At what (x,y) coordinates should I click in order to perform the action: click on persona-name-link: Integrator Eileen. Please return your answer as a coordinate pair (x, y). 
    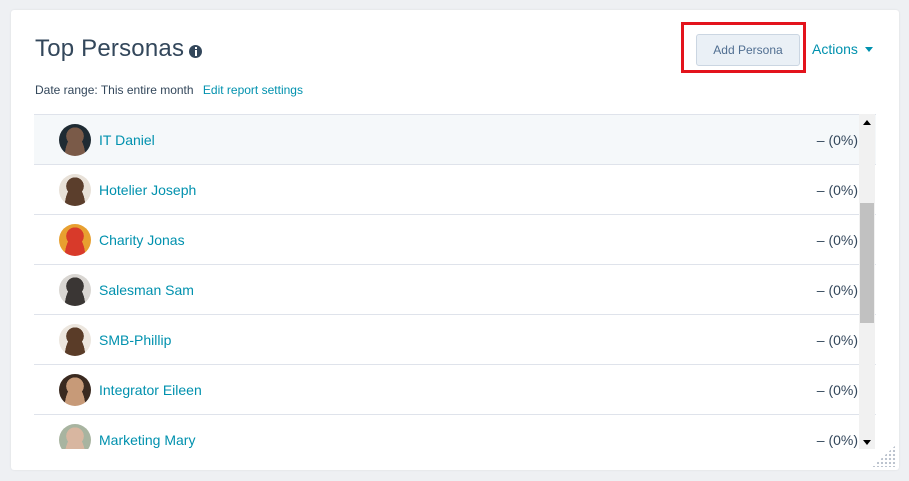
    Looking at the image, I should click on (150, 390).